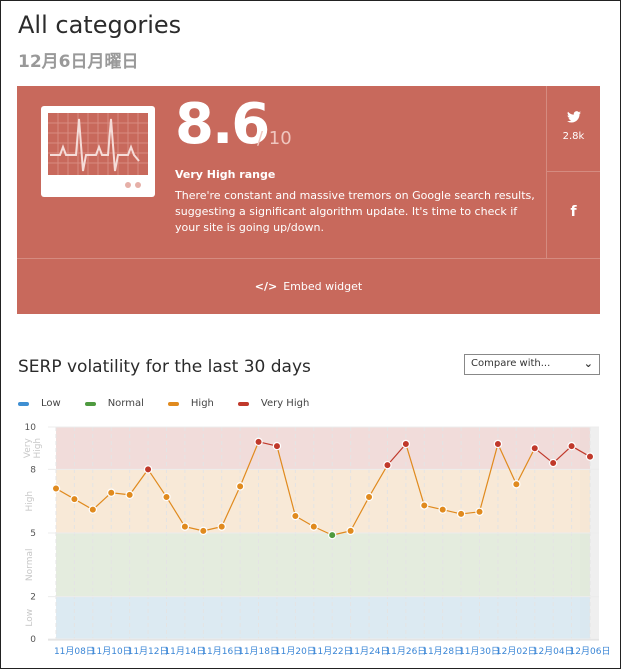 Image resolution: width=621 pixels, height=670 pixels. What do you see at coordinates (295, 651) in the screenshot?
I see `x-tick-label: 11月20日` at bounding box center [295, 651].